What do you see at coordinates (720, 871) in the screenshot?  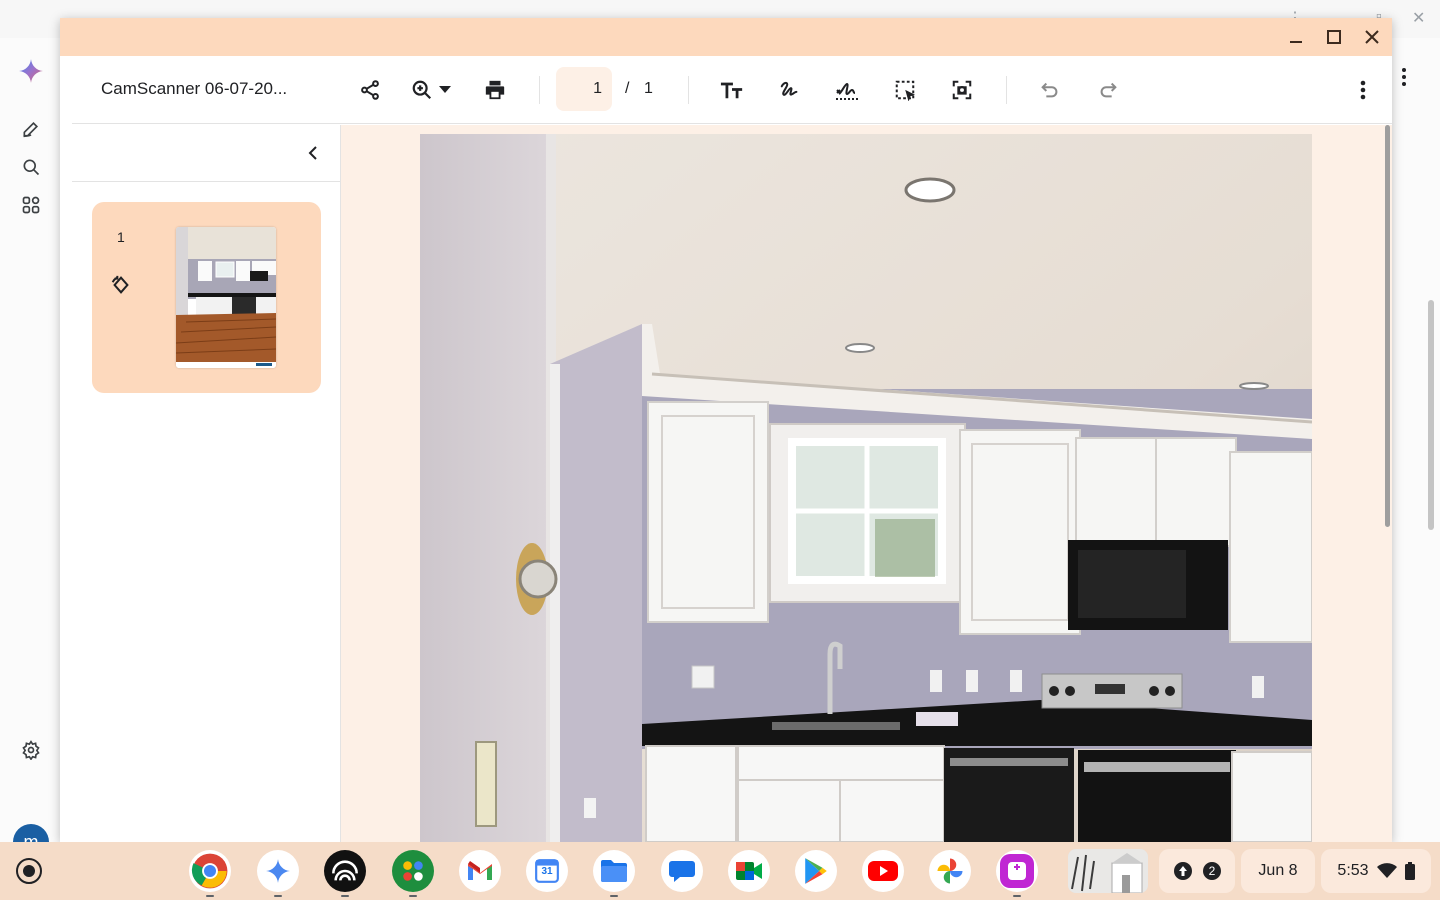 I see `system-shelf: 31 2 Jun 8 5:53` at bounding box center [720, 871].